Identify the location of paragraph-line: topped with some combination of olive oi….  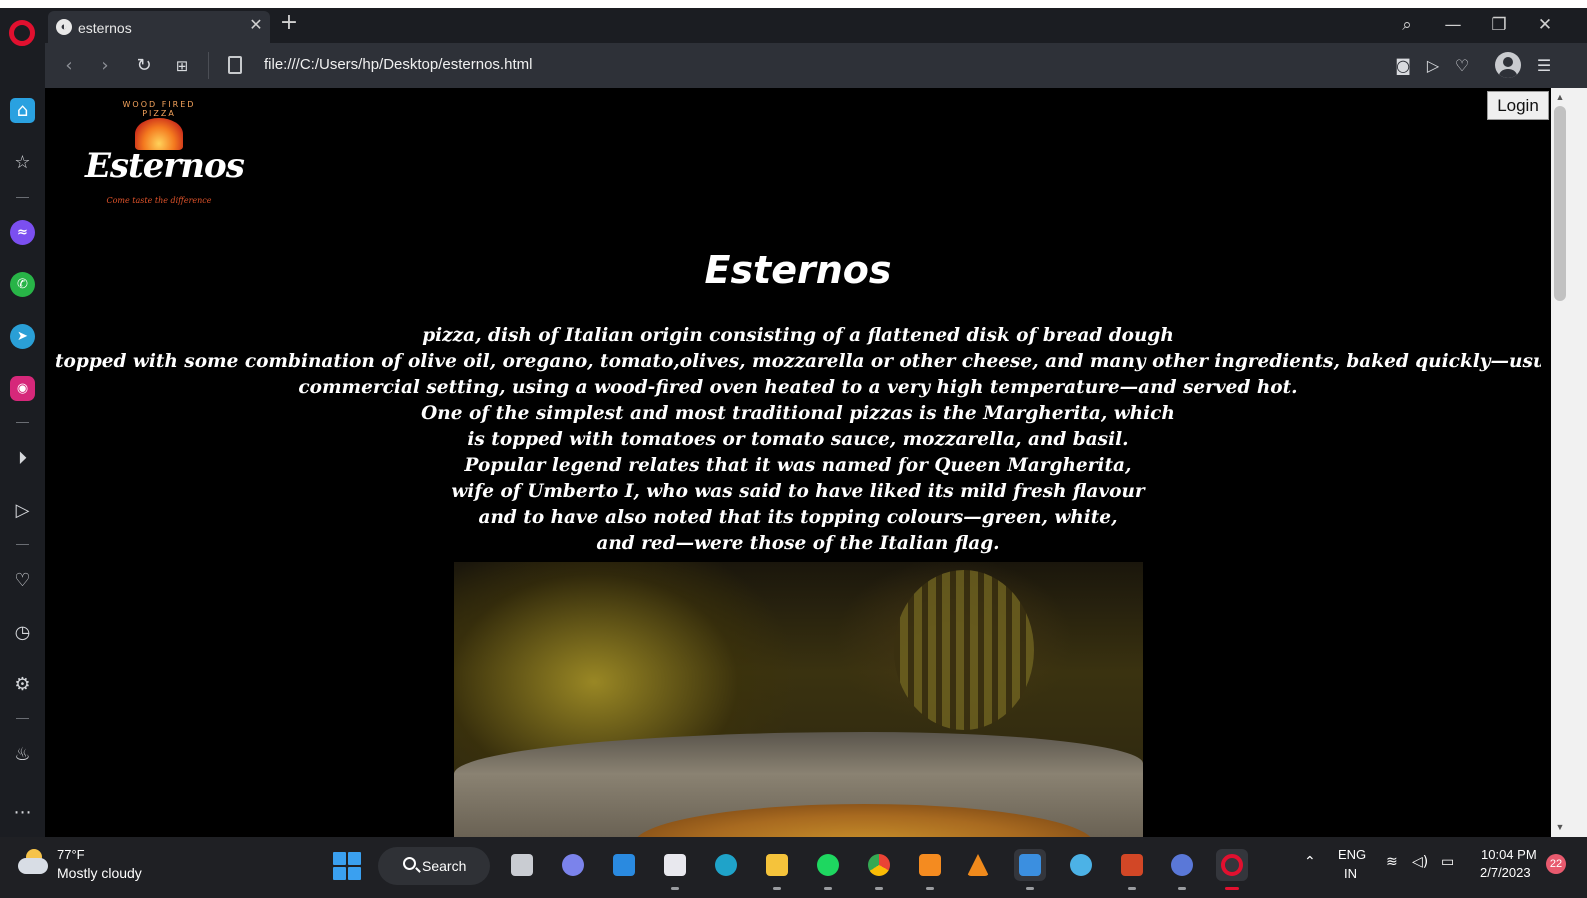
(798, 361).